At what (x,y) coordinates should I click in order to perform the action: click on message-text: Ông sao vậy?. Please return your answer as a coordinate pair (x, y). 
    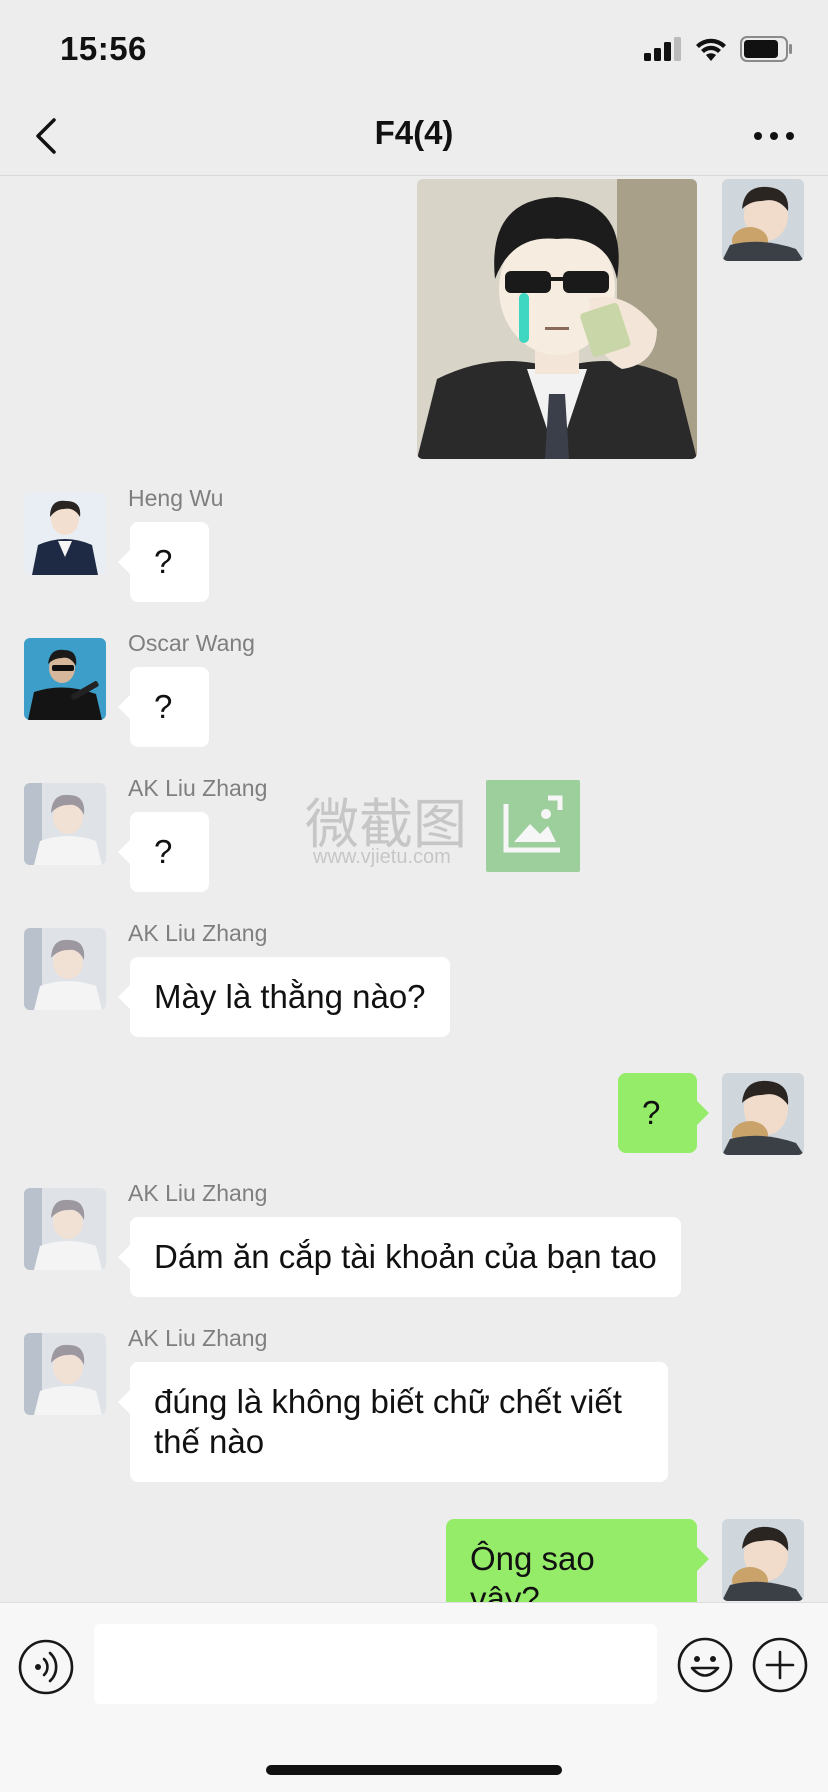
    Looking at the image, I should click on (532, 1571).